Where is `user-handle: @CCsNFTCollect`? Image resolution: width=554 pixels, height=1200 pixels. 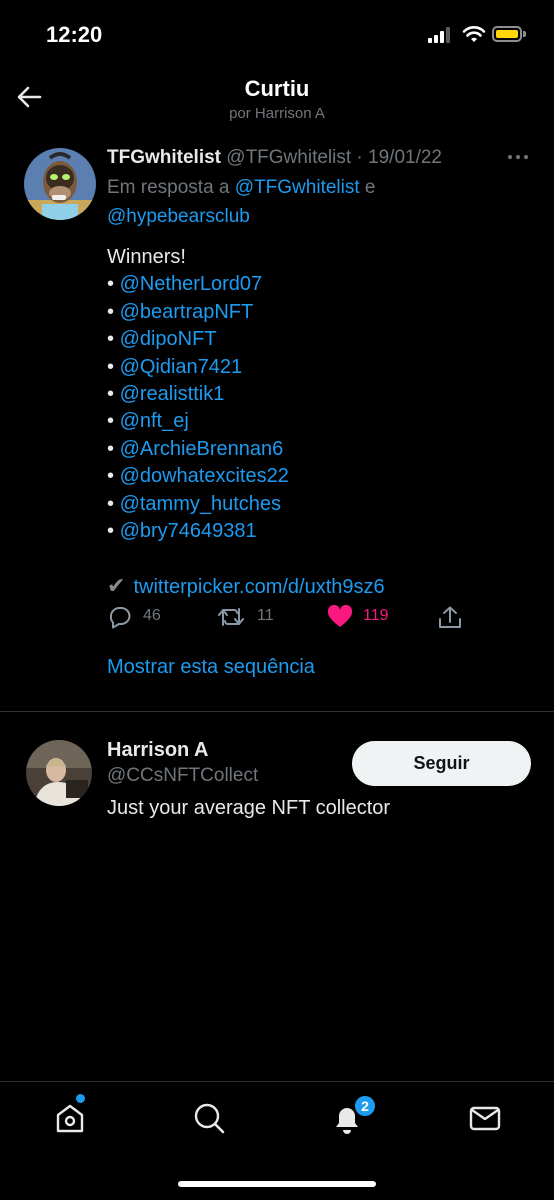 user-handle: @CCsNFTCollect is located at coordinates (182, 776).